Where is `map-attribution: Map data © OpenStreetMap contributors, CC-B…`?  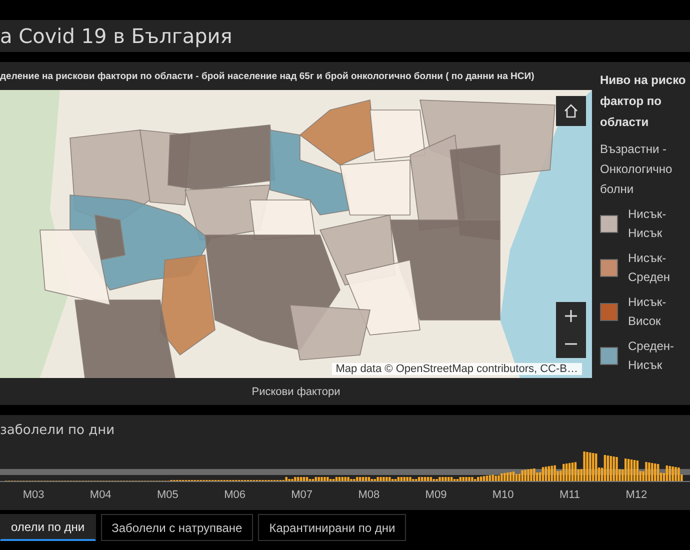
map-attribution: Map data © OpenStreetMap contributors, CC-B… is located at coordinates (457, 369).